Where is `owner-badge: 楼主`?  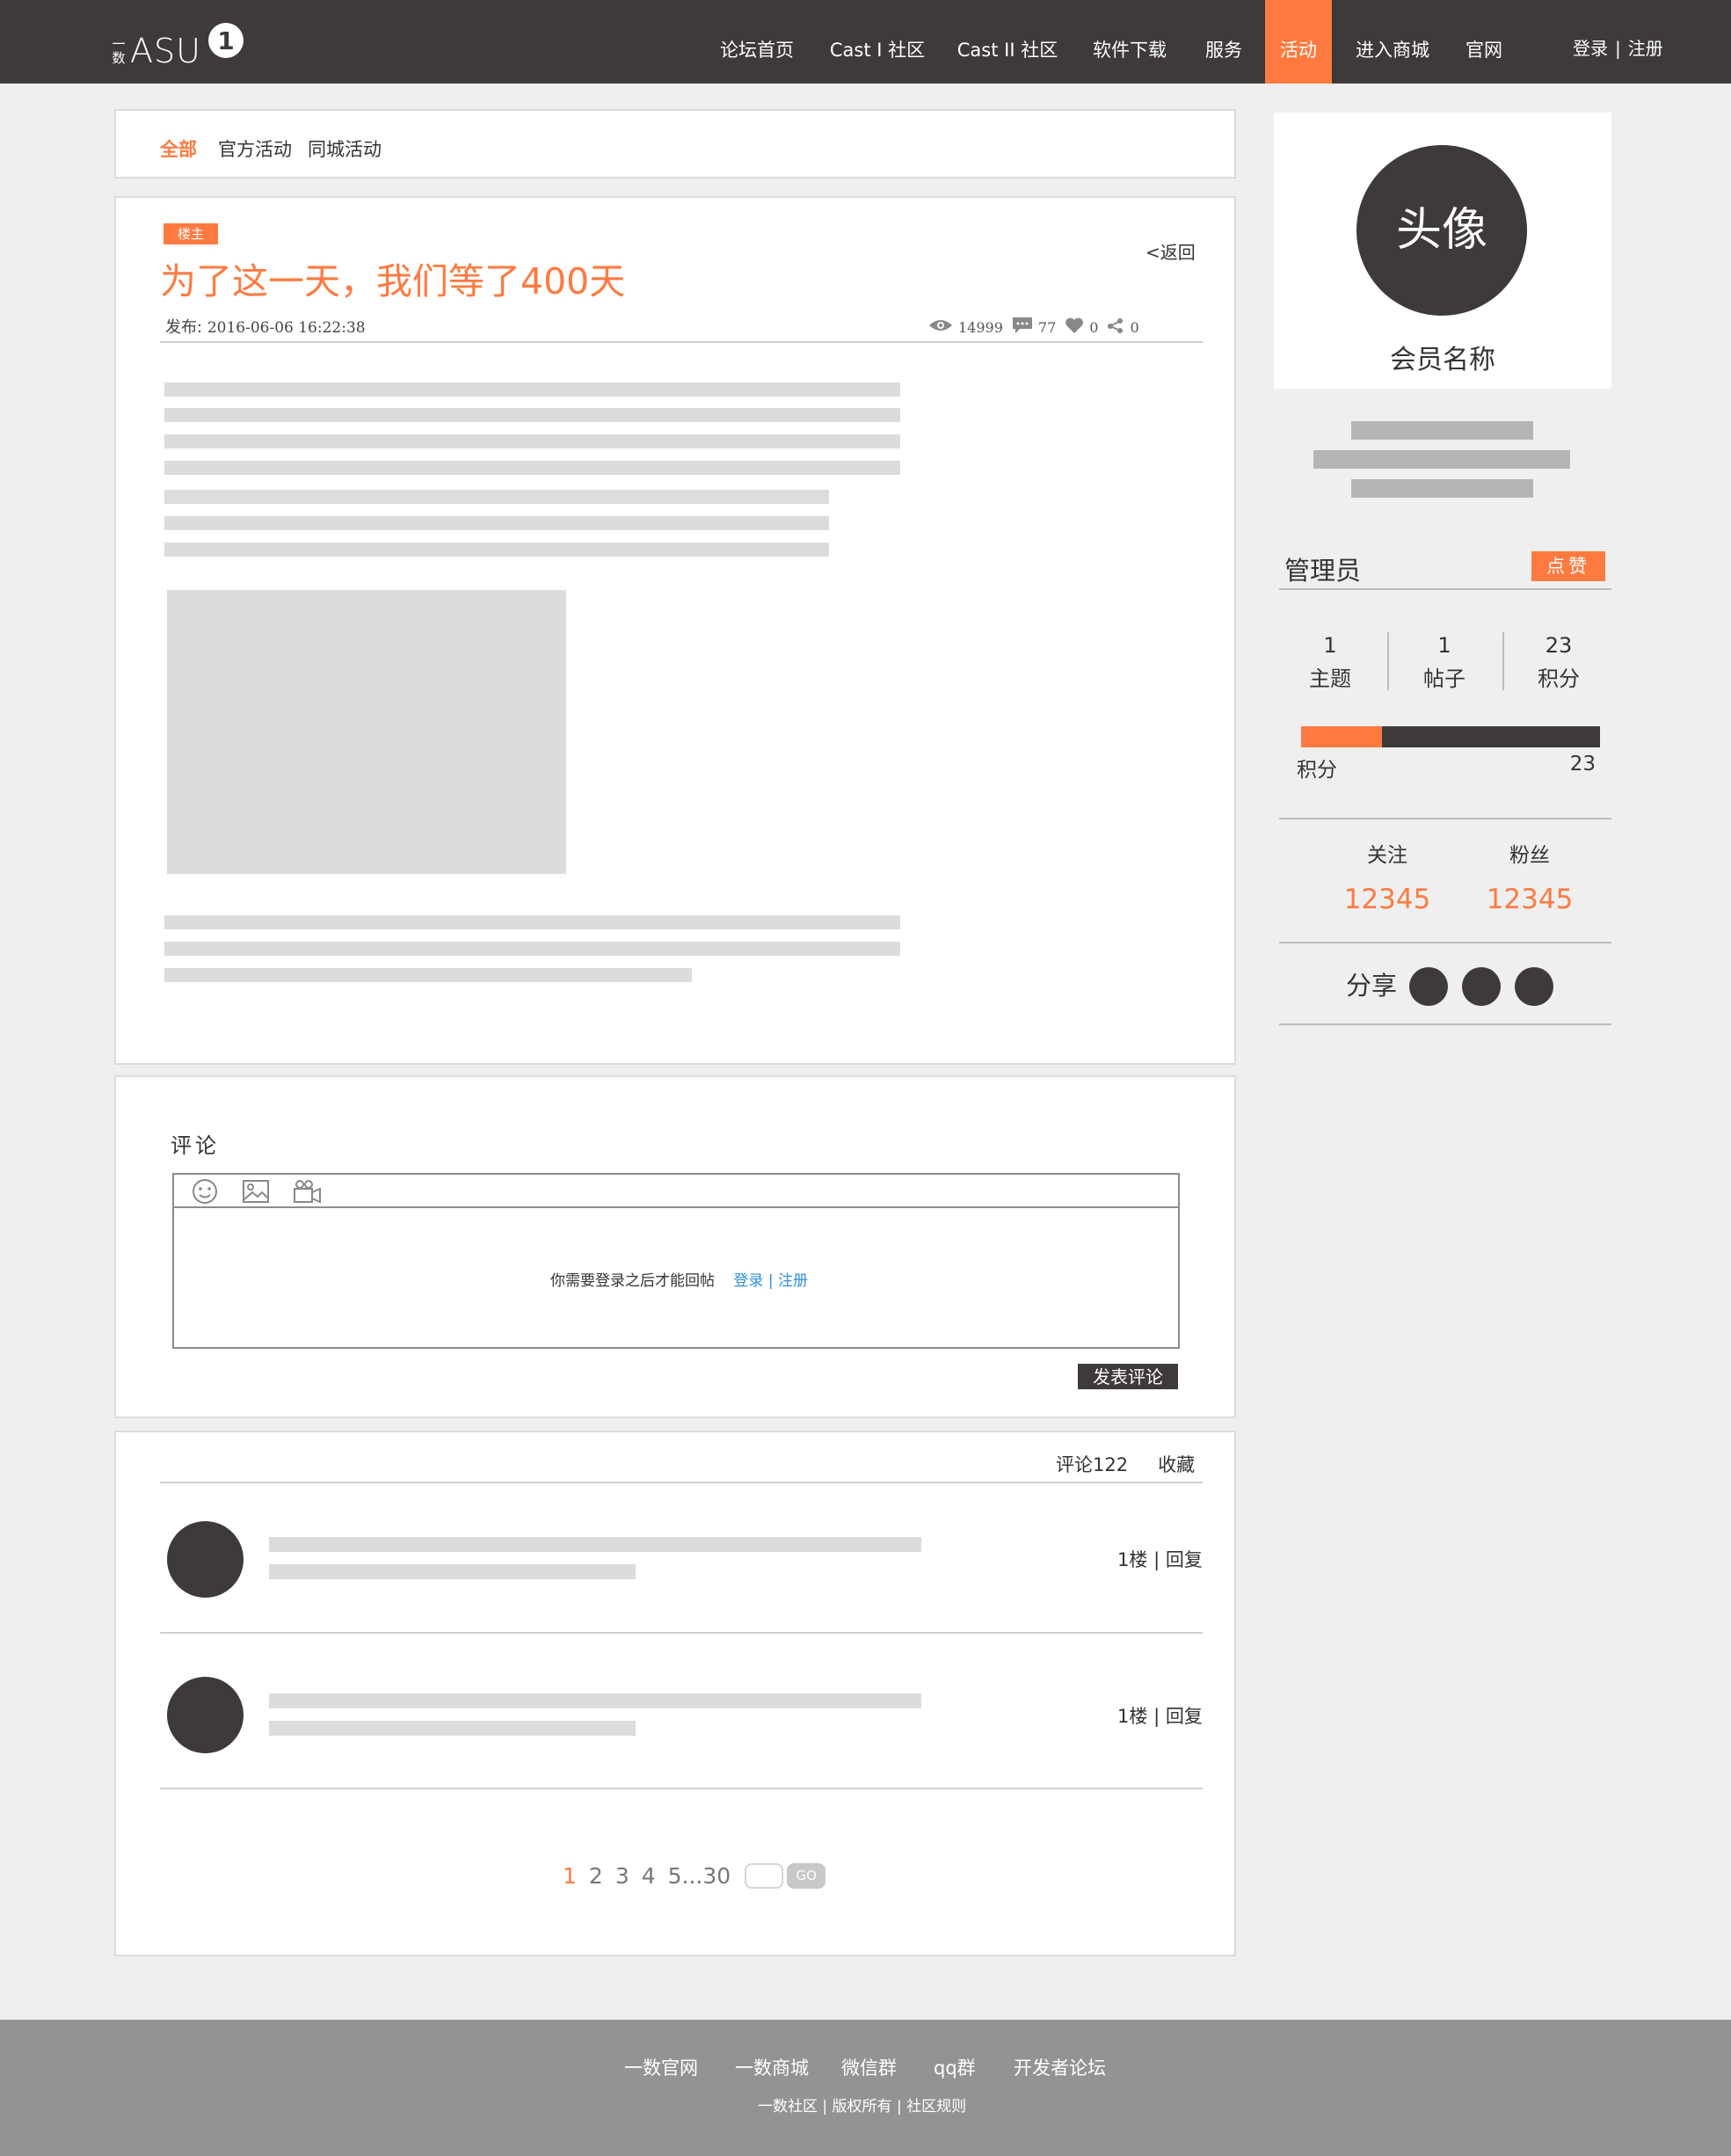
owner-badge: 楼主 is located at coordinates (191, 233).